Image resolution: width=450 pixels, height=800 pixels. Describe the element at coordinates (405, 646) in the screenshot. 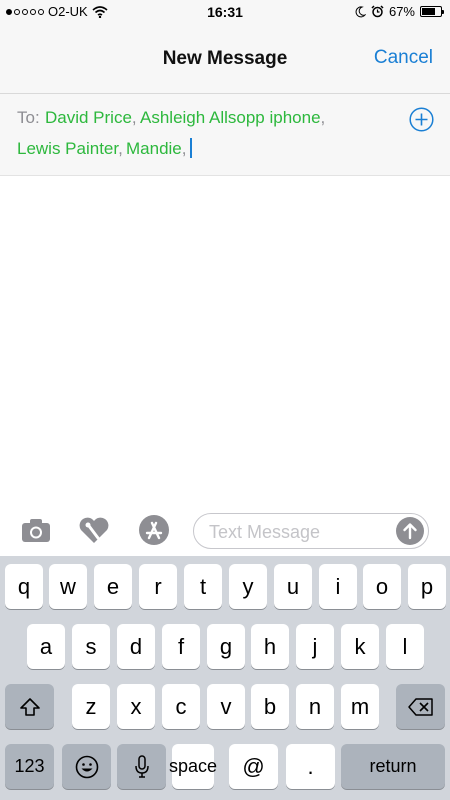

I see `key-l: l` at that location.